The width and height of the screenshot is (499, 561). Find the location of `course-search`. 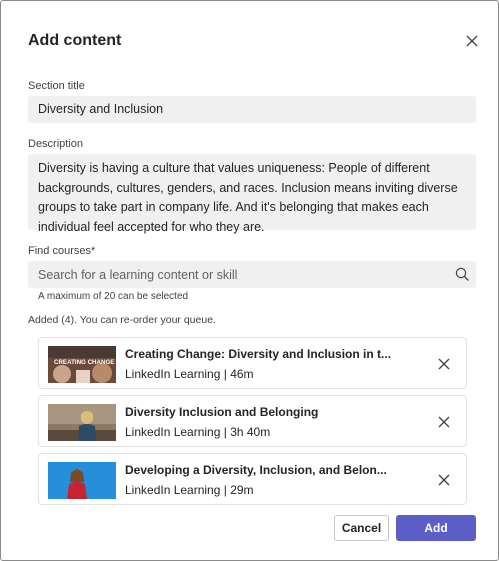

course-search is located at coordinates (252, 274).